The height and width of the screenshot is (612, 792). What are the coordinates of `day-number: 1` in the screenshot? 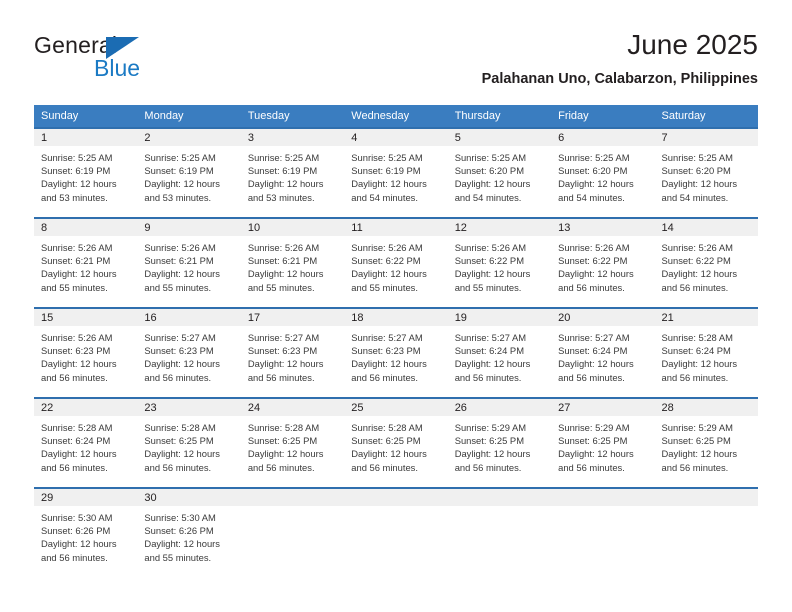 It's located at (86, 137).